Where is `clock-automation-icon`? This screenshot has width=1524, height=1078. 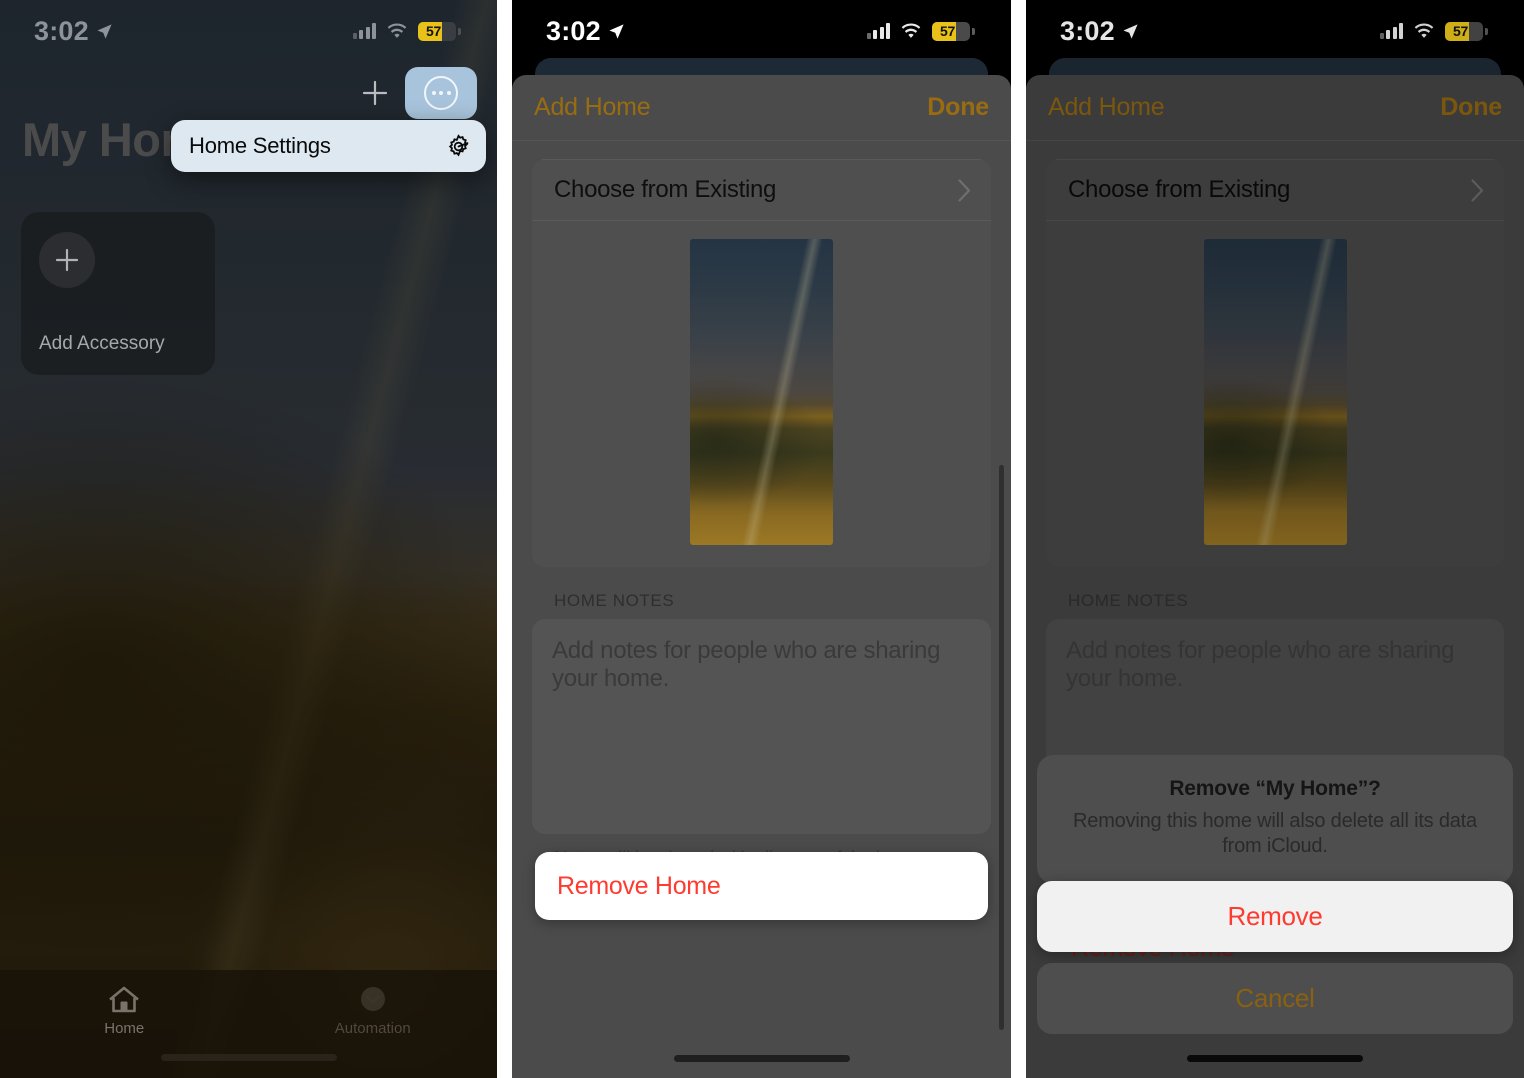
clock-automation-icon is located at coordinates (372, 999).